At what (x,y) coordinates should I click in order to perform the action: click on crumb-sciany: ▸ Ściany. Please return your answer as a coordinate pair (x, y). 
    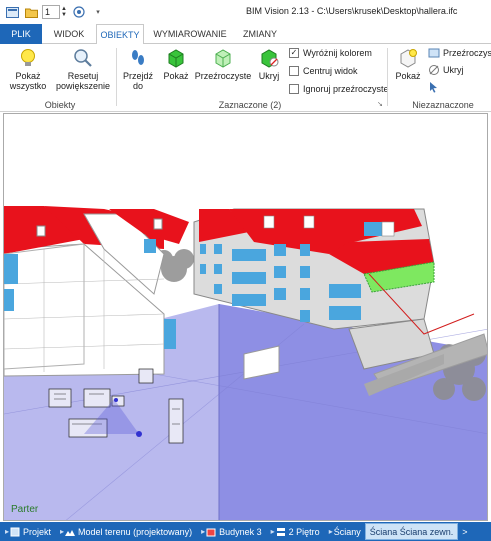
    Looking at the image, I should click on (344, 531).